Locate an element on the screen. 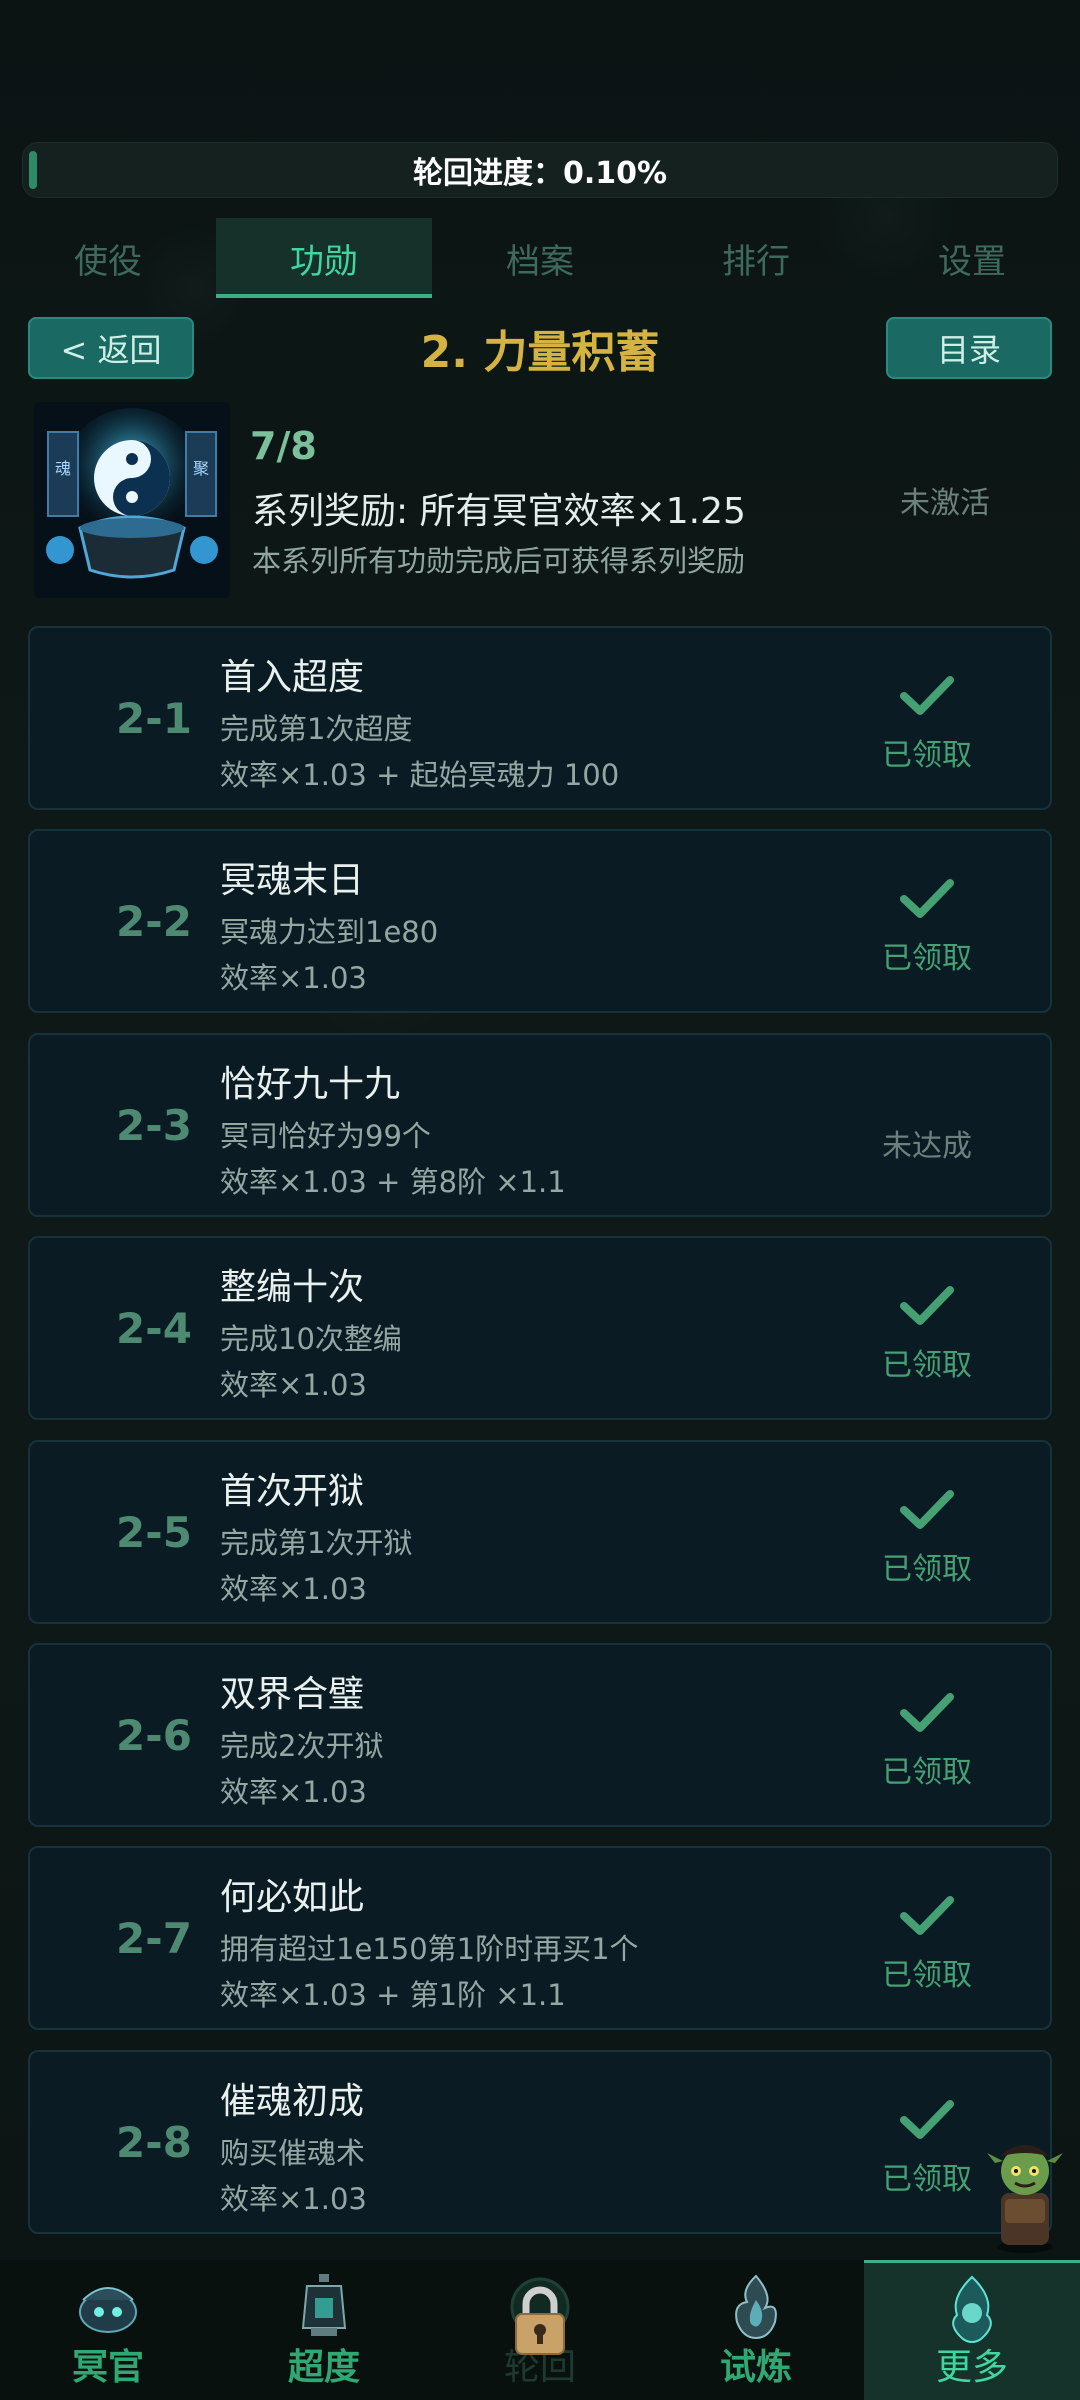 Image resolution: width=1080 pixels, height=2400 pixels. achievement-card: 2-8 催魂初成 购买催魂术 效率×1.03 已领取 is located at coordinates (540, 2142).